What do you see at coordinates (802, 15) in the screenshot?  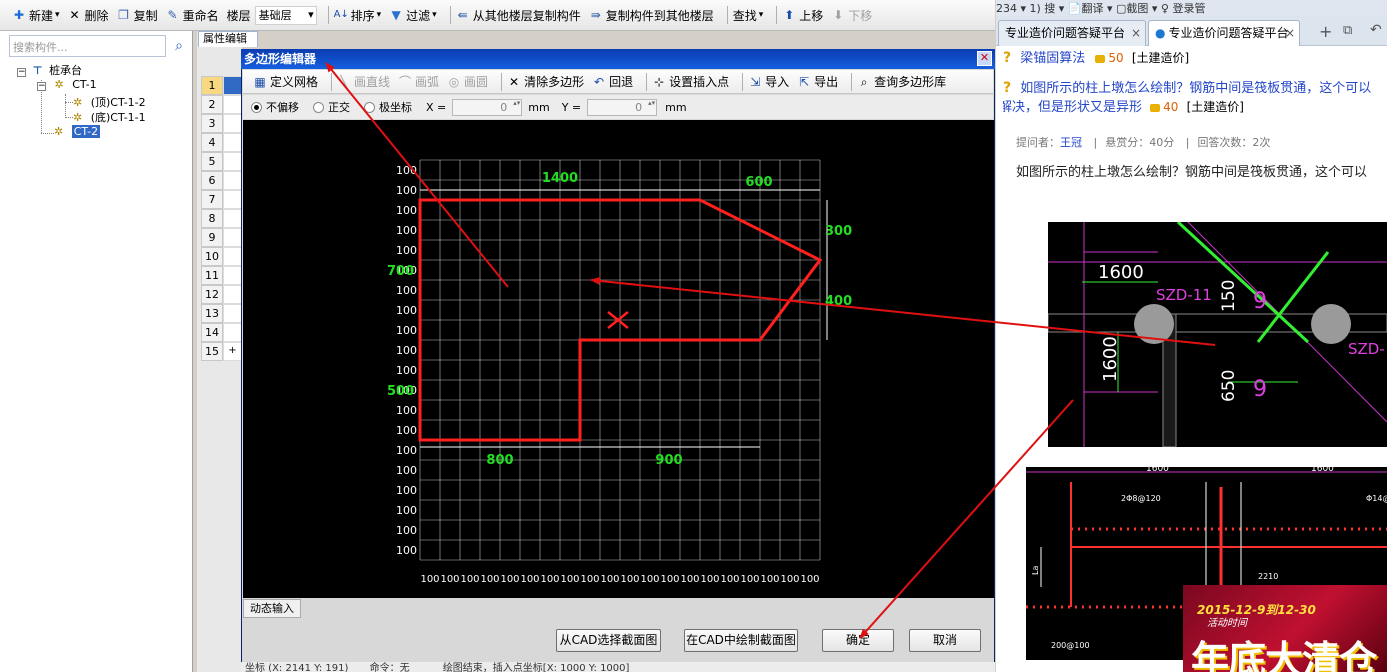 I see `move-up-button: ⬆ 上移` at bounding box center [802, 15].